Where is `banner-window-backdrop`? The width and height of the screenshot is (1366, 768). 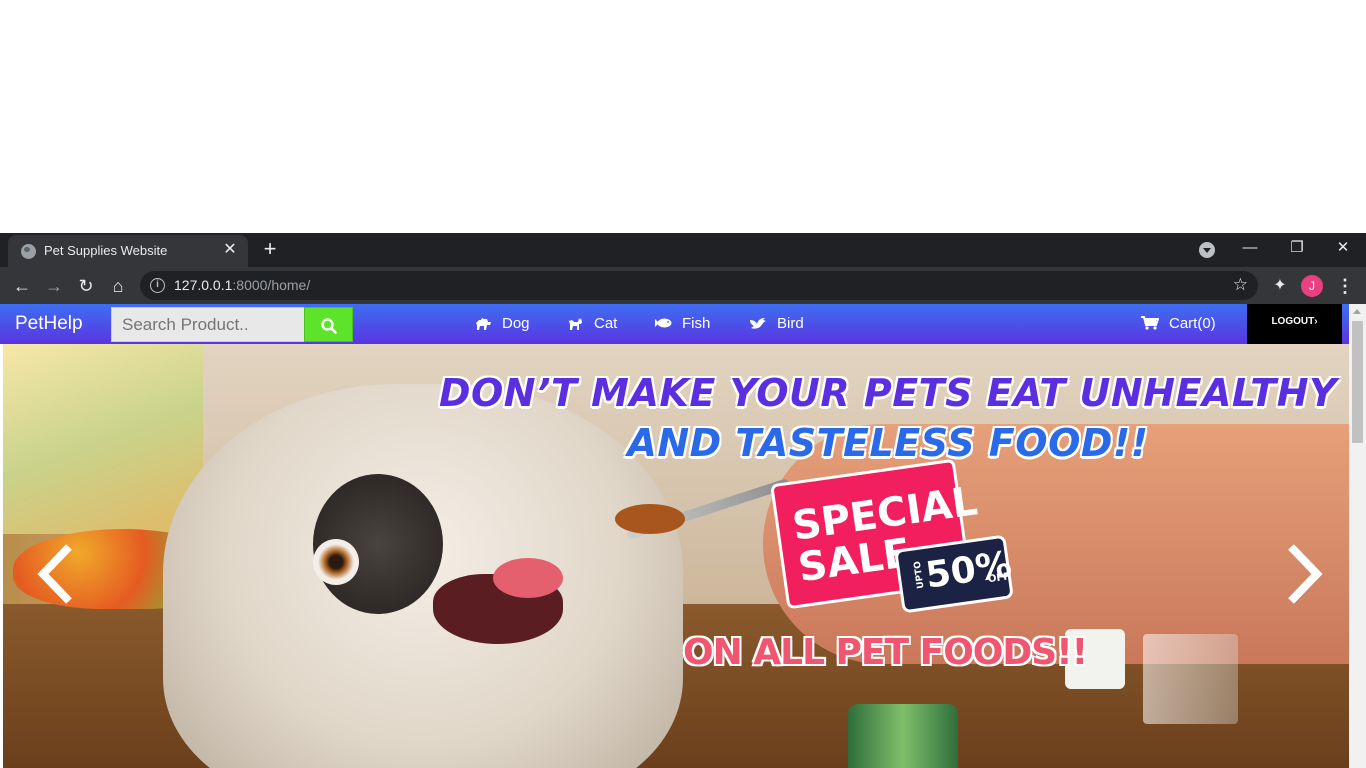
banner-window-backdrop is located at coordinates (103, 439).